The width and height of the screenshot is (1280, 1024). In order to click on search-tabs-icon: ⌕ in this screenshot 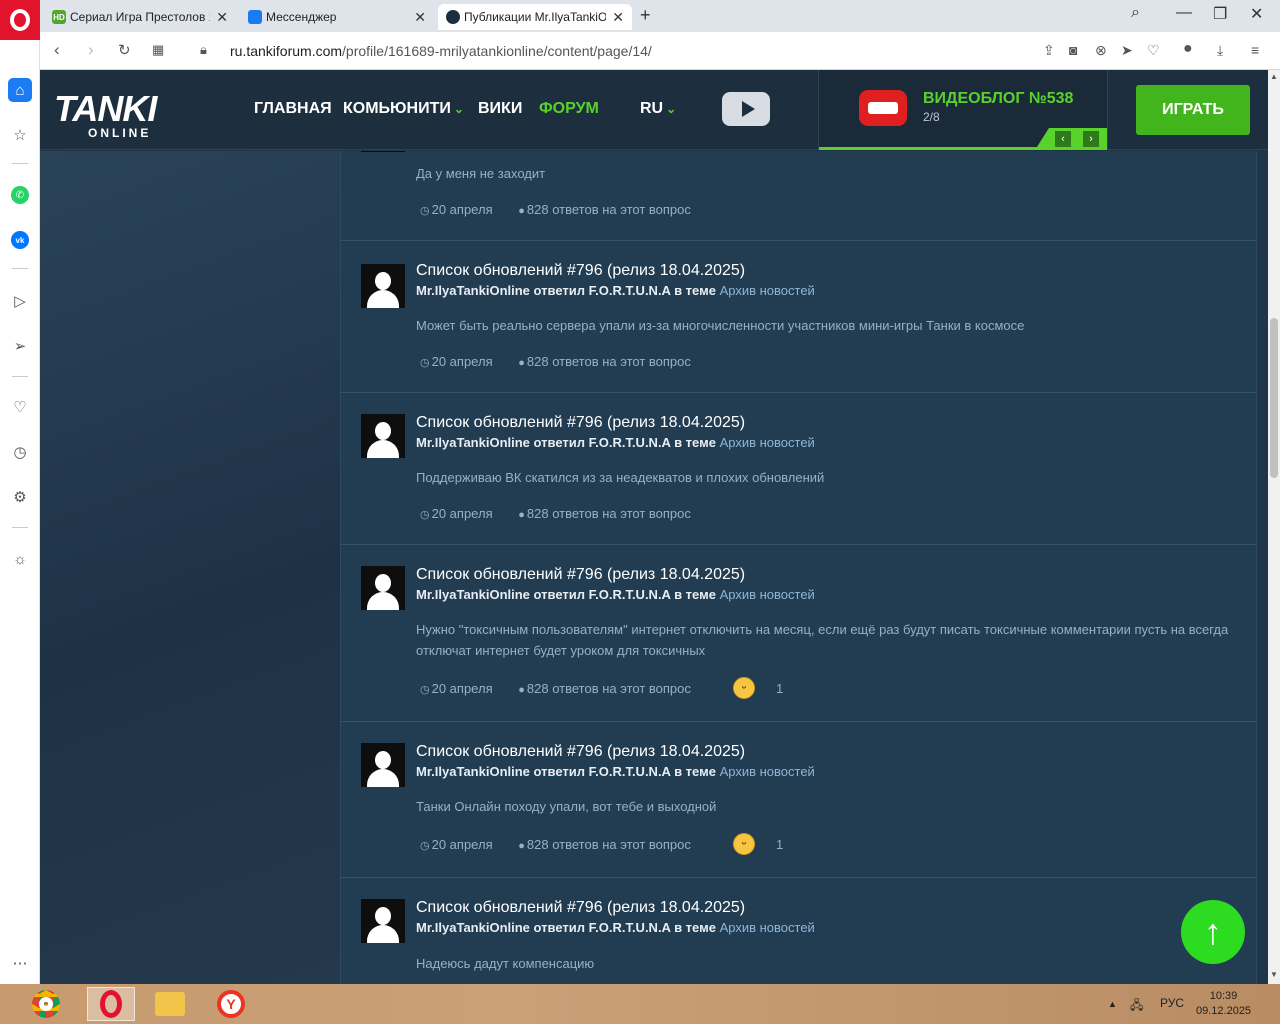, I will do `click(1135, 13)`.